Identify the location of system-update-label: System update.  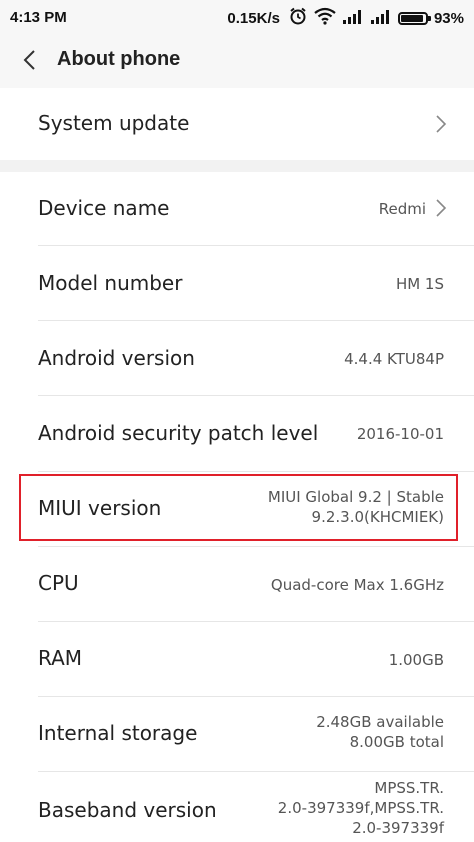
(114, 123).